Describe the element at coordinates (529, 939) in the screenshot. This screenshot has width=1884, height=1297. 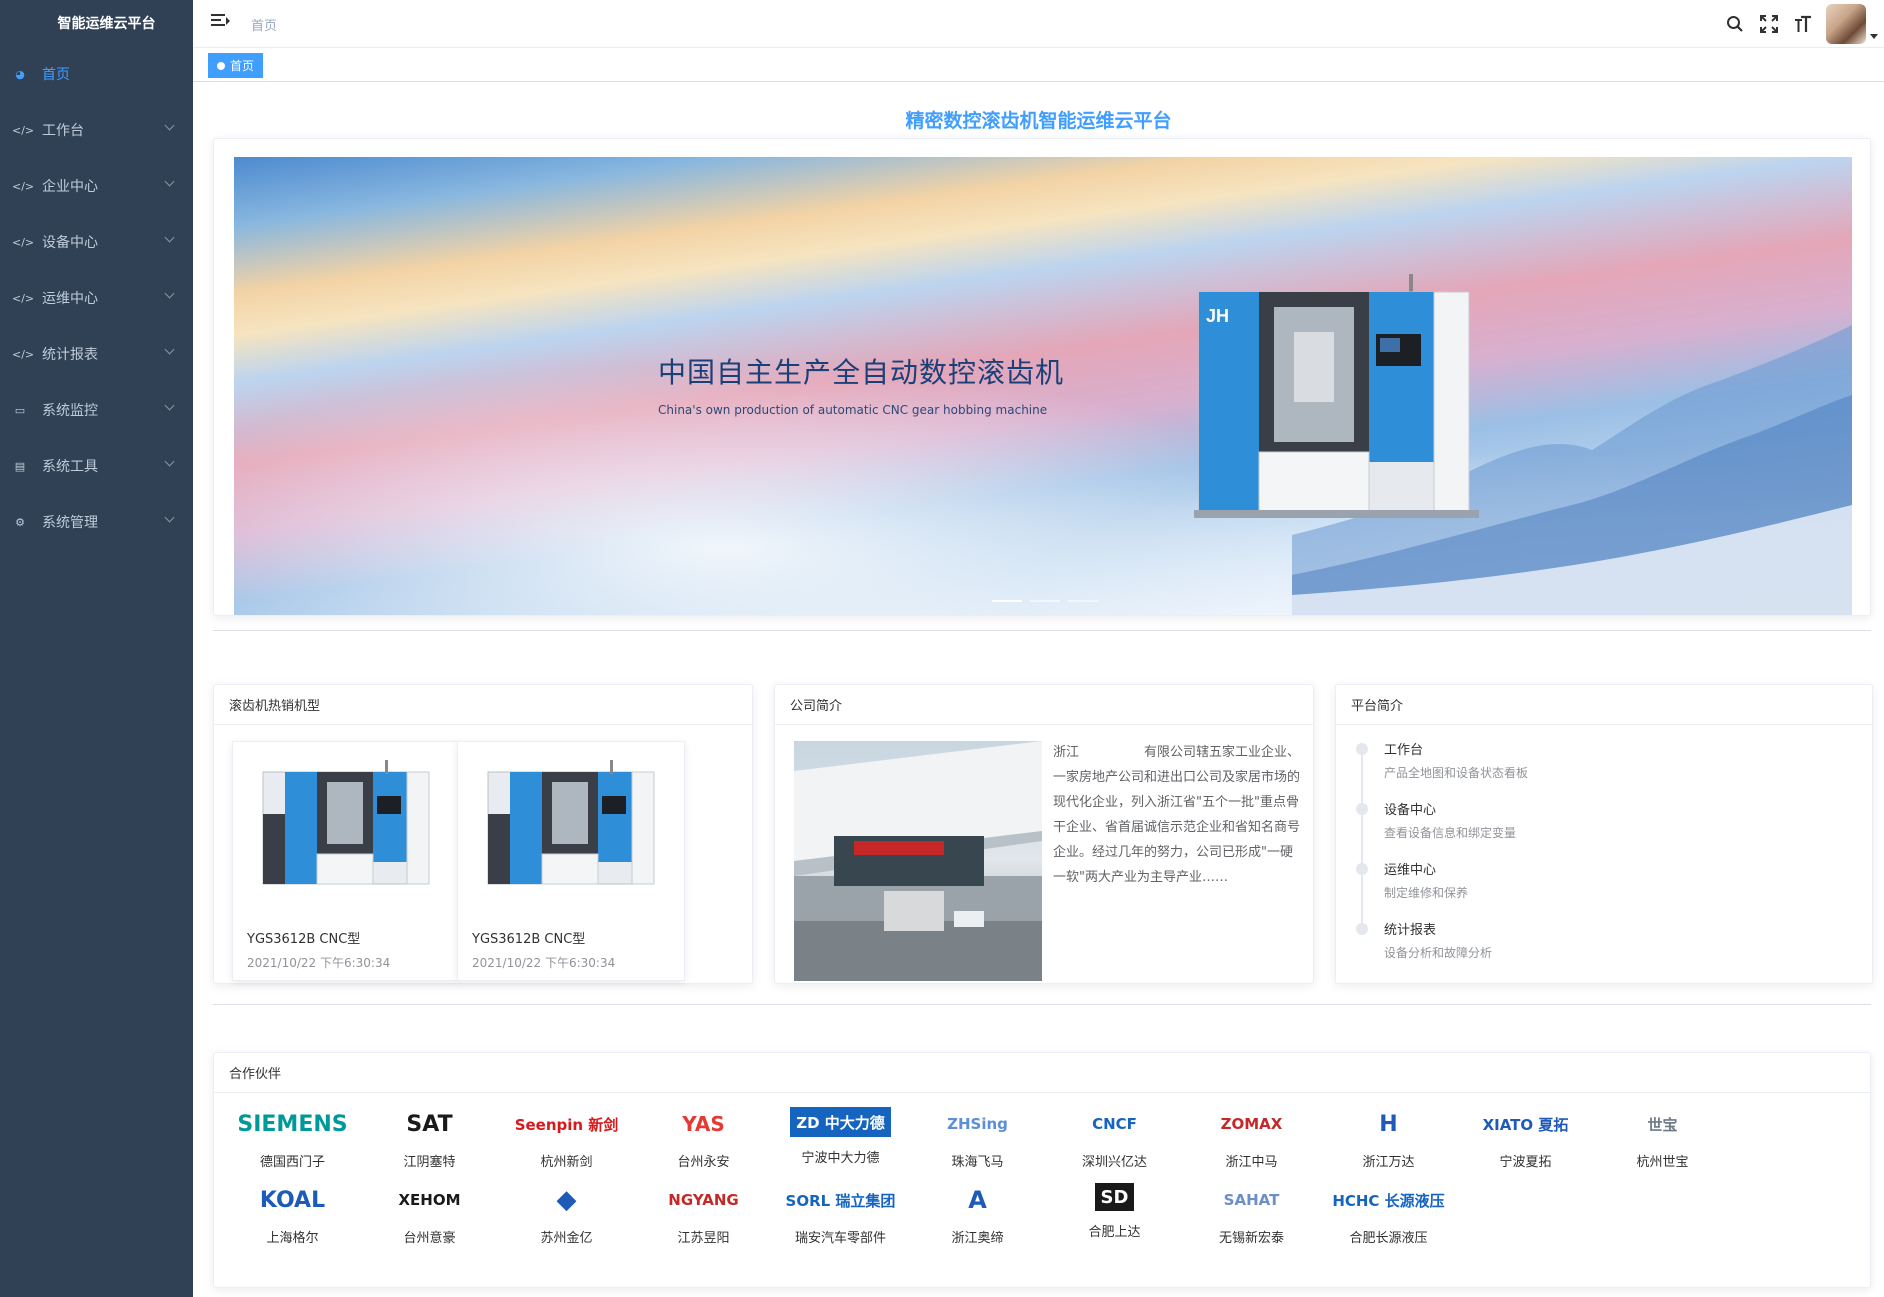
I see `product-name: YGS3612B CNC型` at that location.